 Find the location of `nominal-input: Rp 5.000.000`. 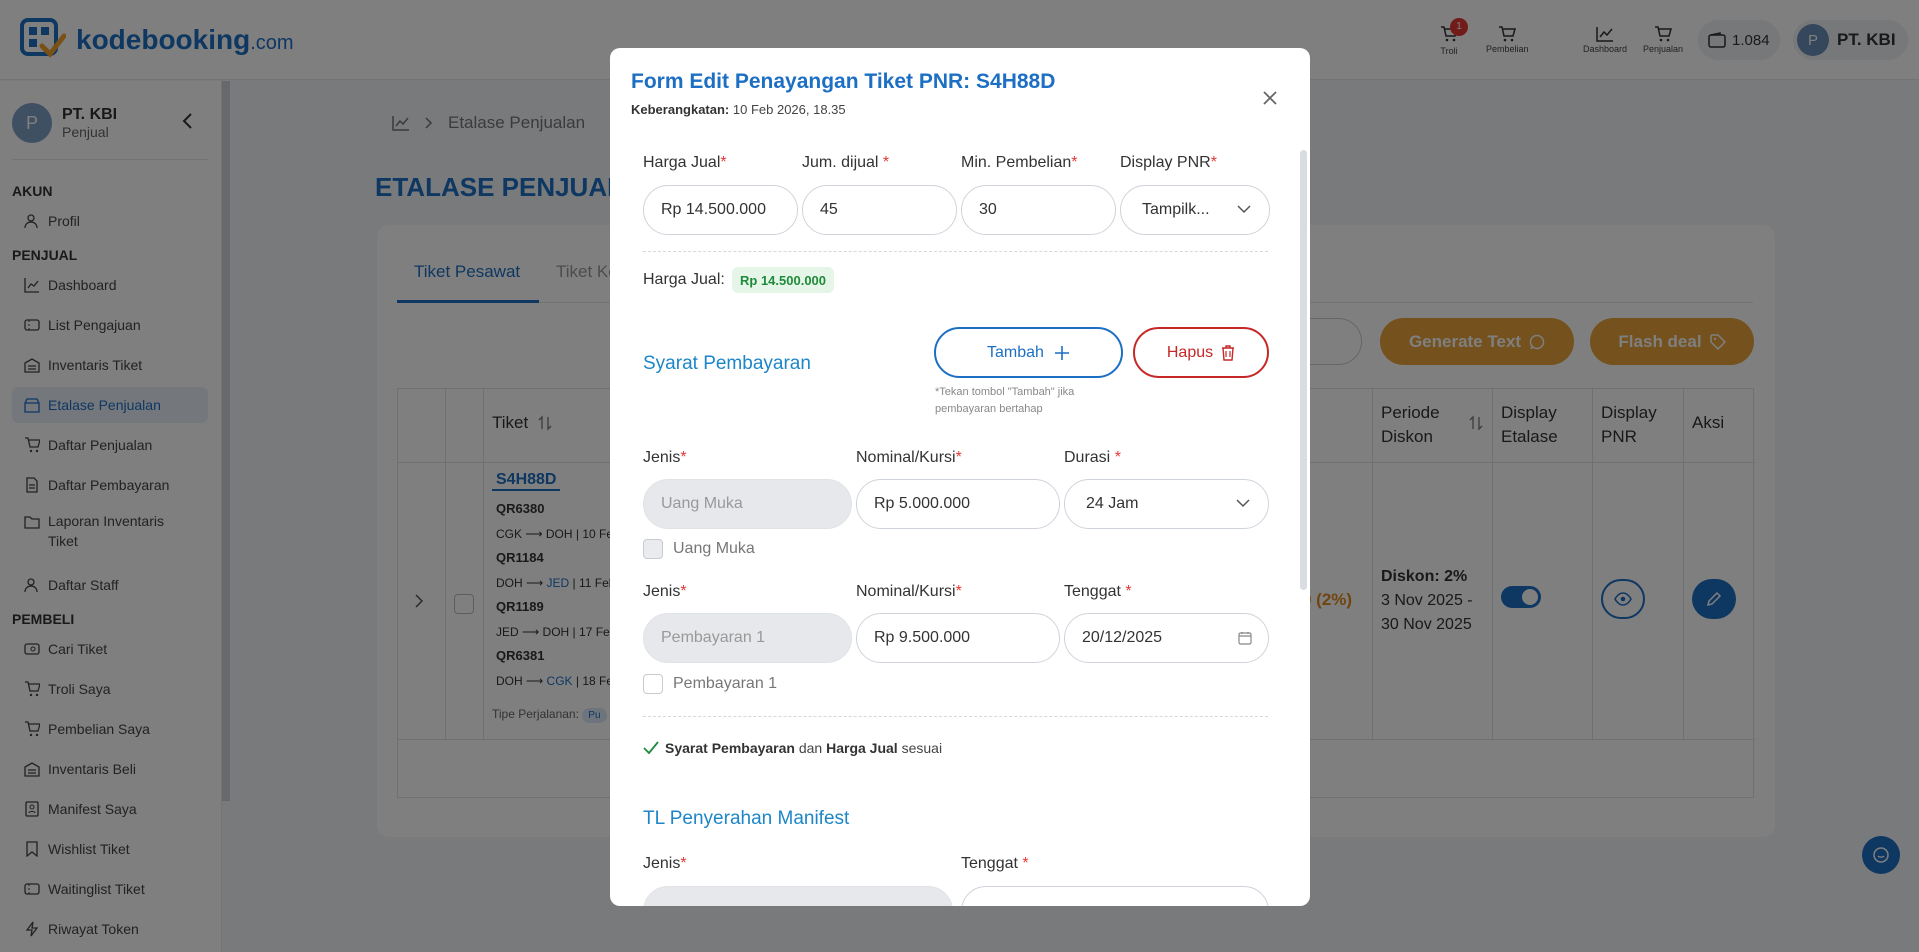

nominal-input: Rp 5.000.000 is located at coordinates (958, 504).